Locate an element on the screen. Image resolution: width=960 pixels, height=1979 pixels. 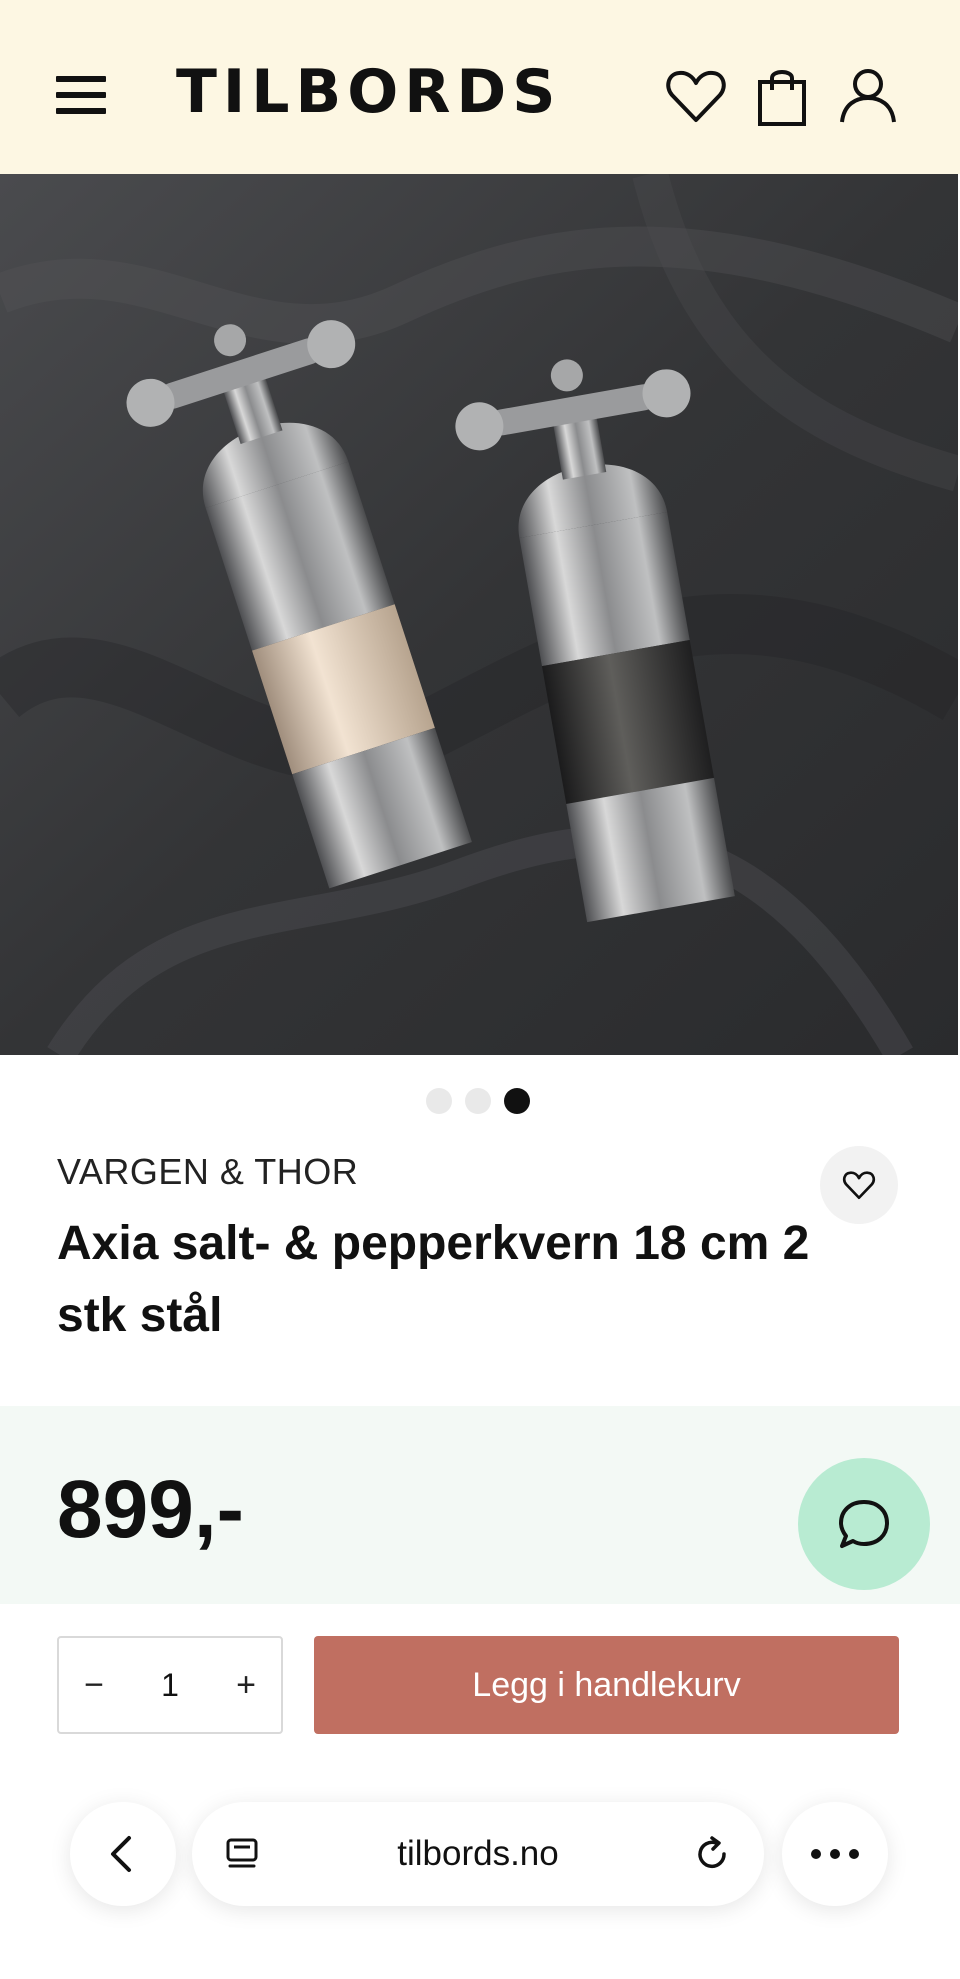
product-brand: VARGEN & THOR is located at coordinates (207, 1172).